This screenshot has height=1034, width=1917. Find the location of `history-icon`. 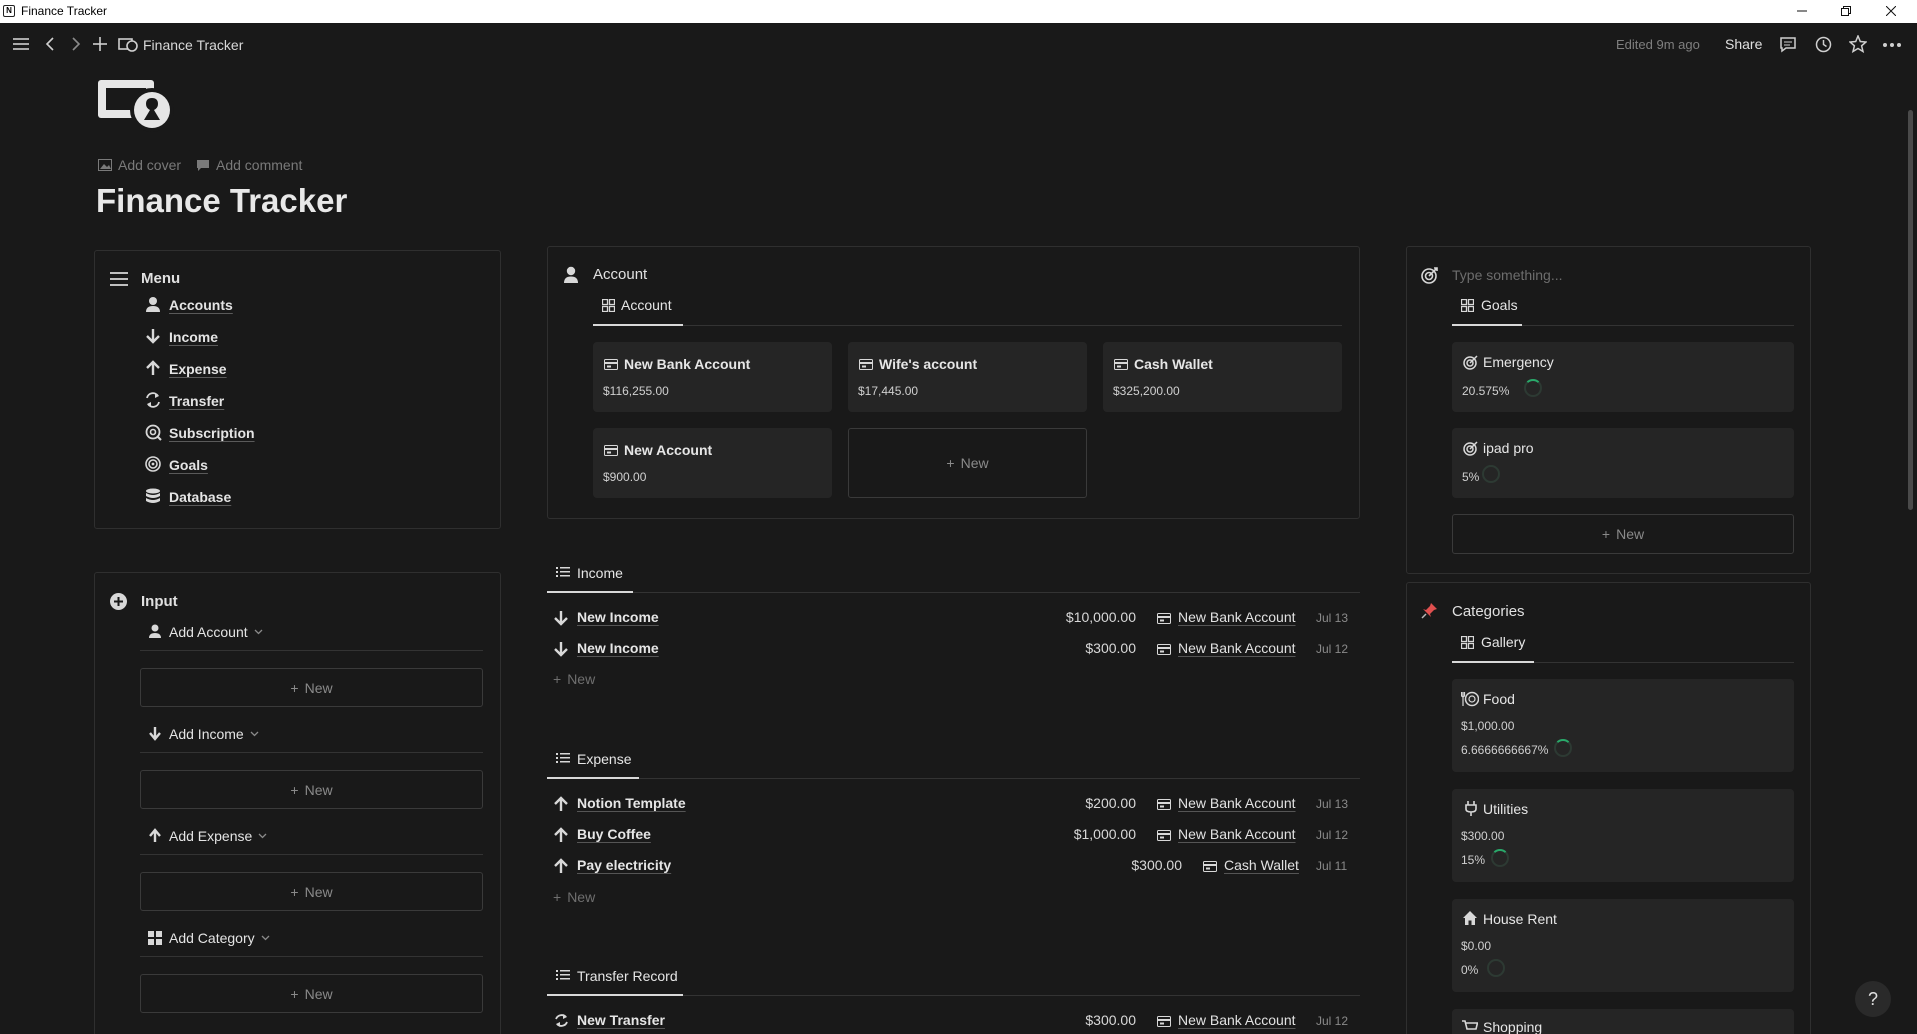

history-icon is located at coordinates (1823, 44).